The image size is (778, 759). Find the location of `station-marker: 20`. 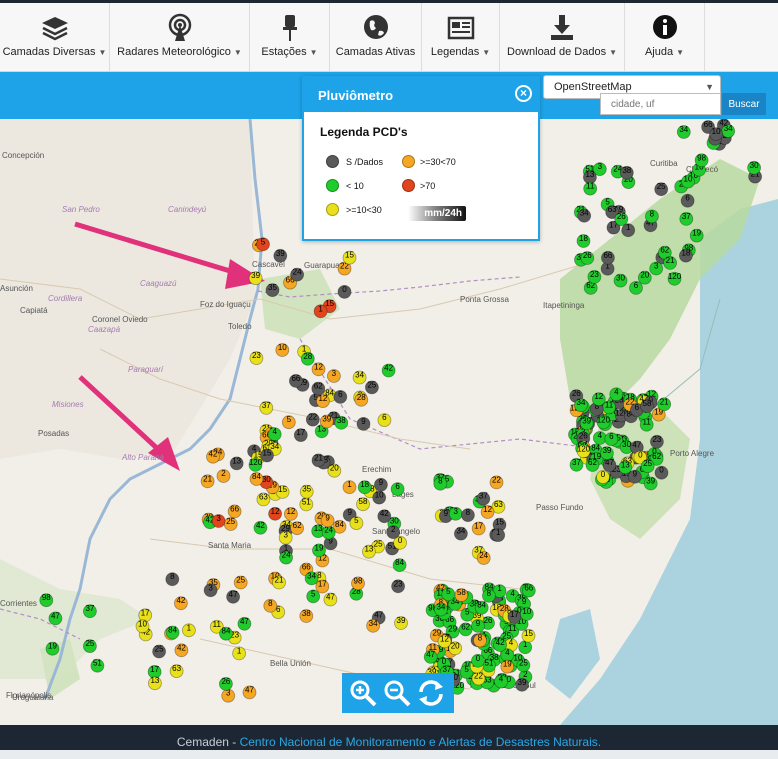

station-marker: 20 is located at coordinates (334, 471).